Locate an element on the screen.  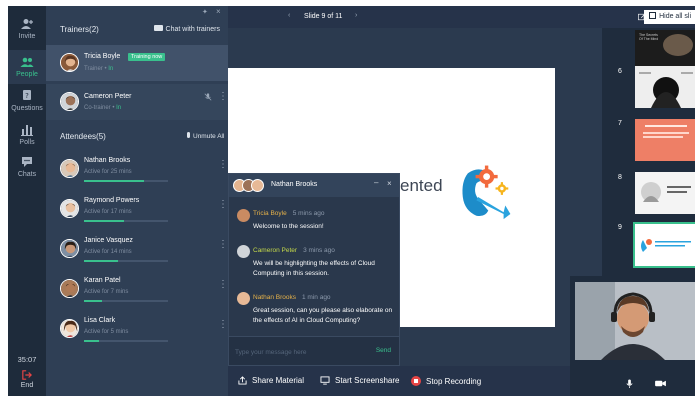
trainer-name: Tricia Boyle is located at coordinates (102, 56).